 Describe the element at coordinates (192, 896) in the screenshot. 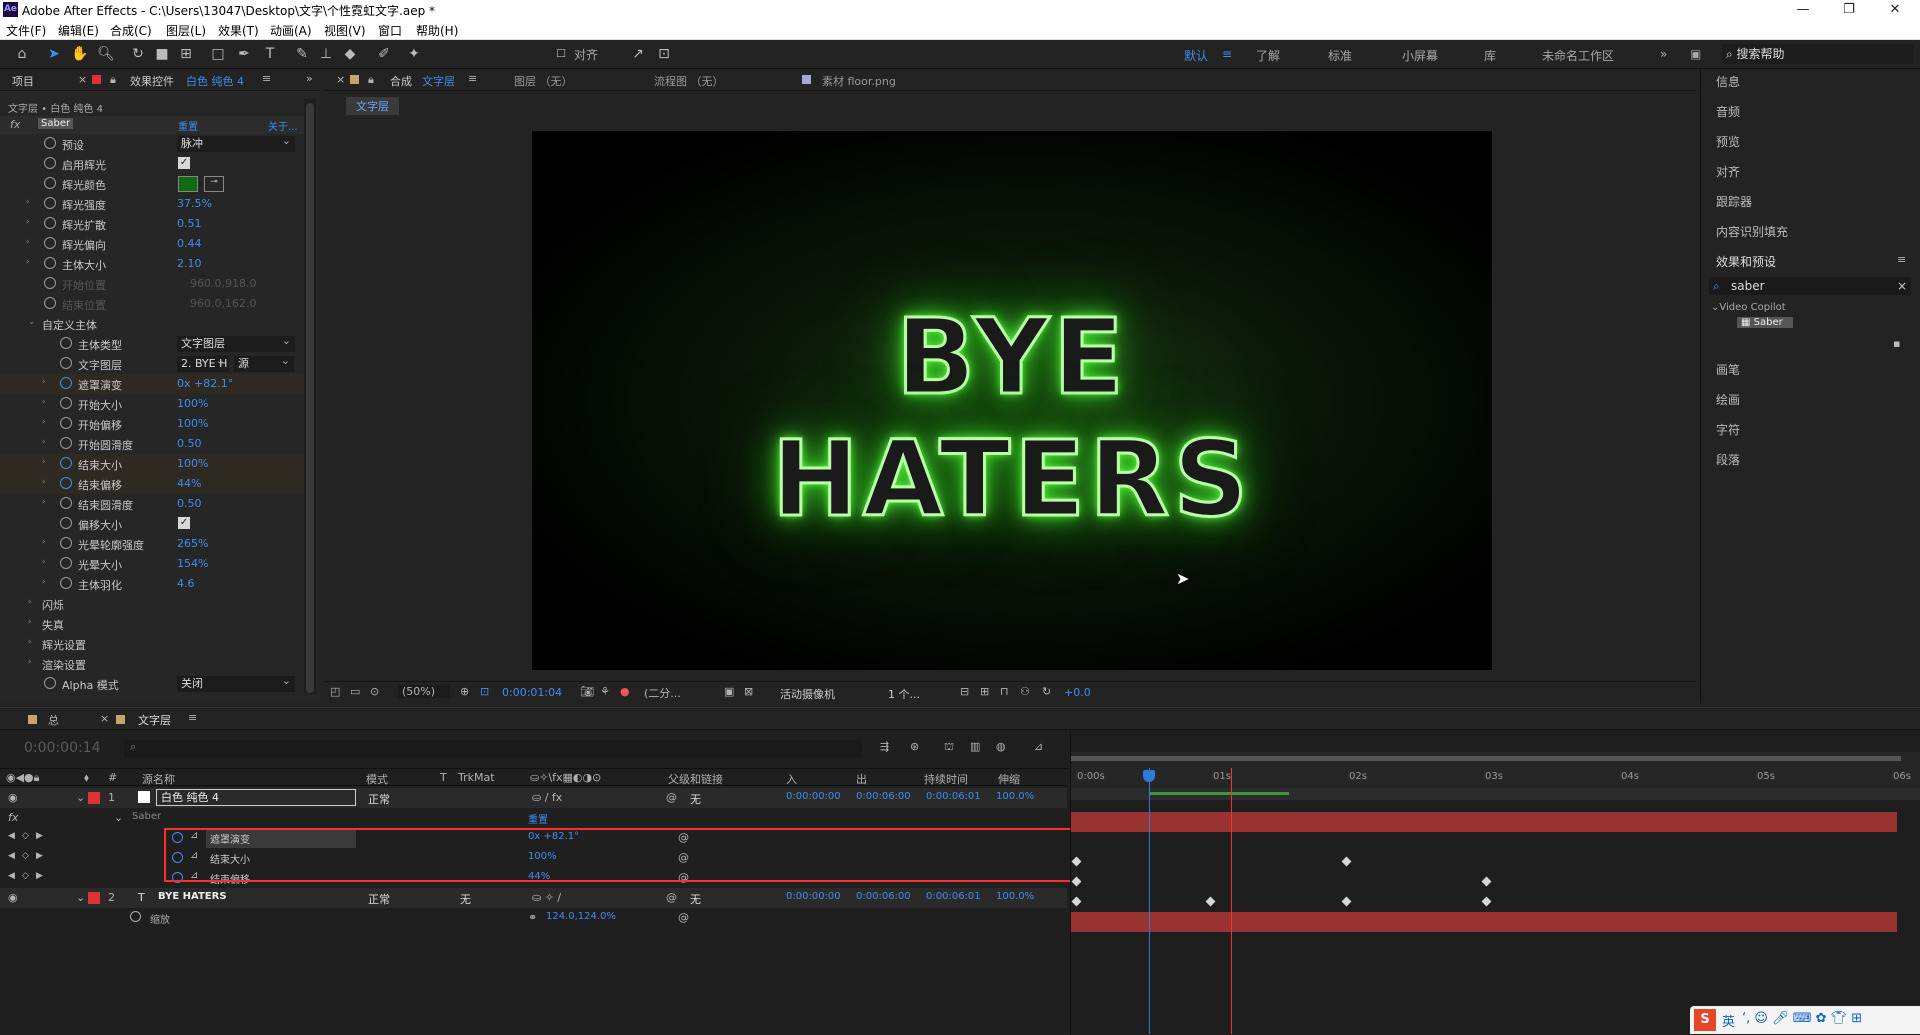

I see `layer2-name: BYE HATERS` at that location.